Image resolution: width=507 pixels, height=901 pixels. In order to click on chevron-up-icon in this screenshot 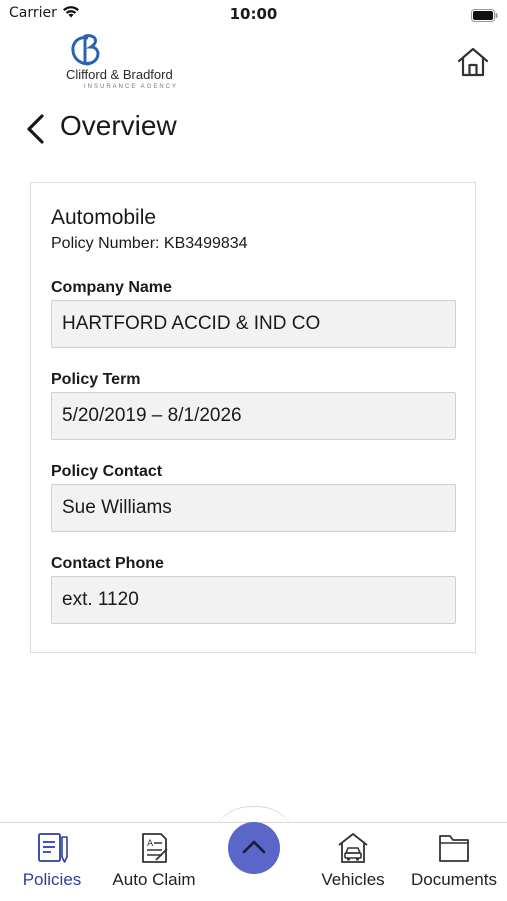, I will do `click(254, 847)`.